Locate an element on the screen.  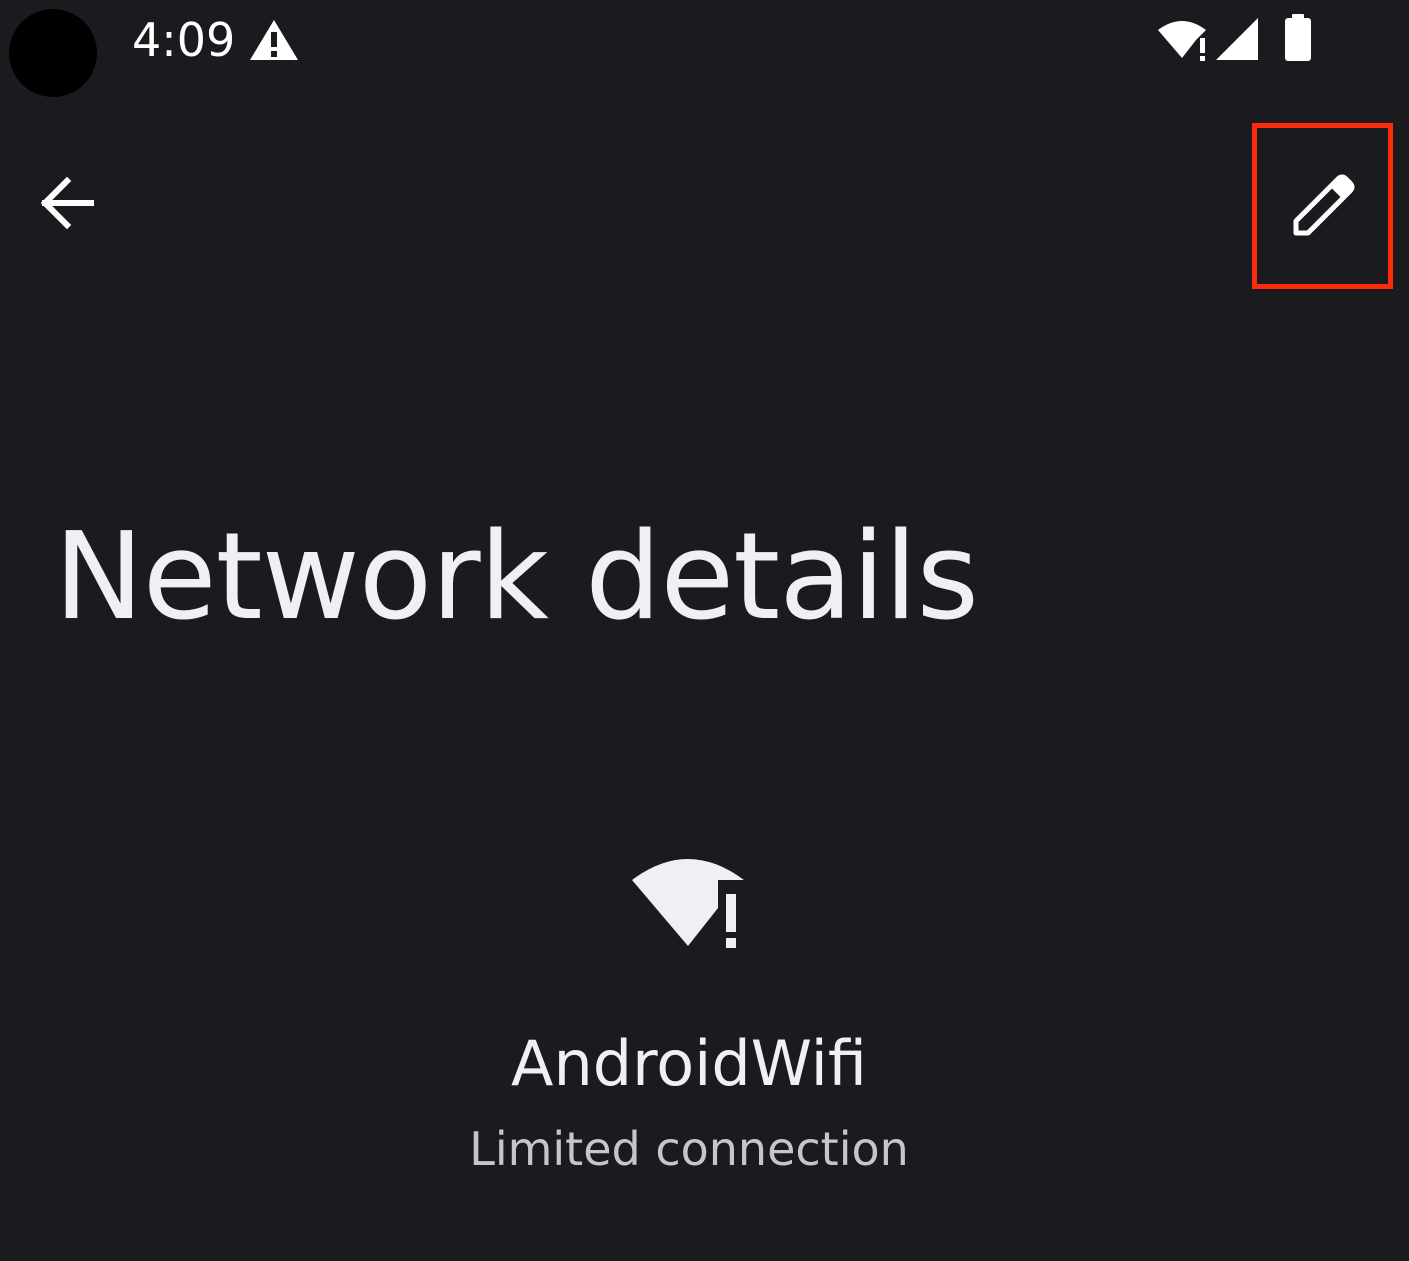
page-title: Network details is located at coordinates (516, 577).